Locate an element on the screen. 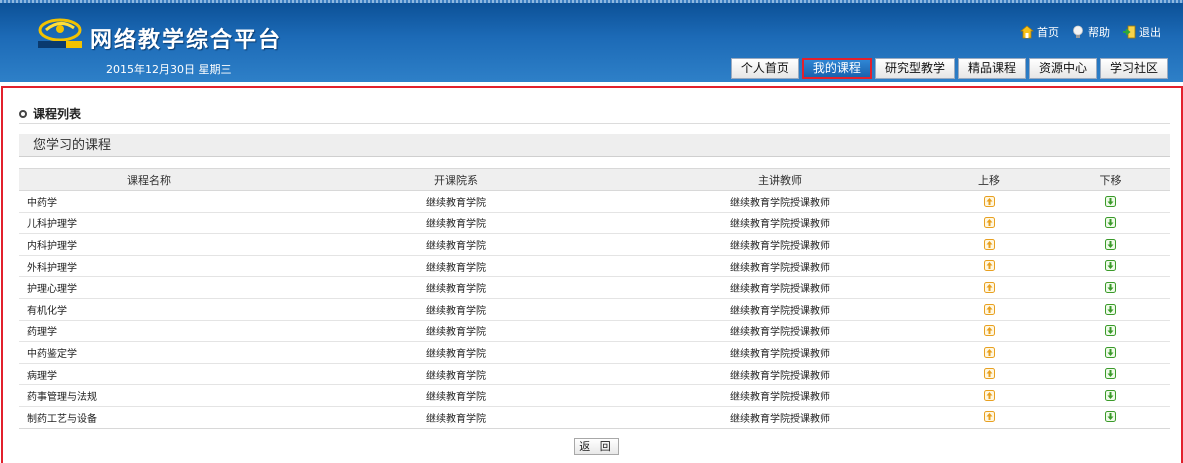 Image resolution: width=1183 pixels, height=463 pixels. course-name-cell: 药理学 is located at coordinates (149, 331).